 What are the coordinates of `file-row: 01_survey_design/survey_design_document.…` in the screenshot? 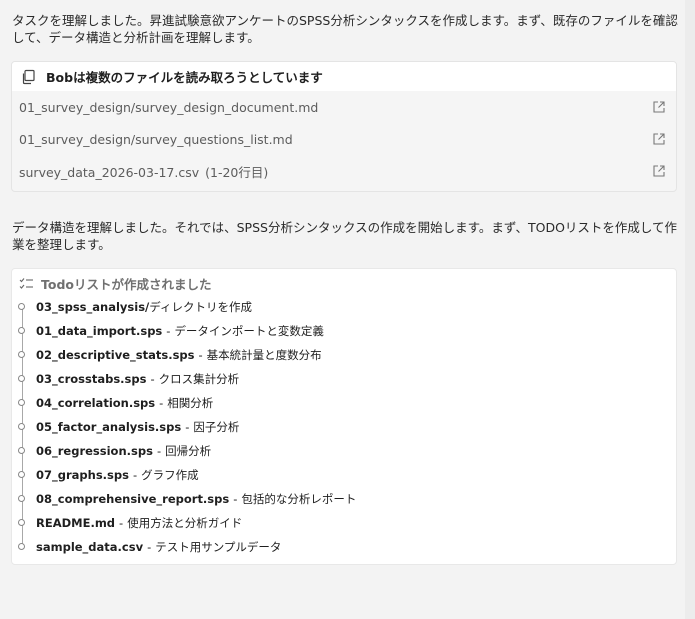 It's located at (344, 107).